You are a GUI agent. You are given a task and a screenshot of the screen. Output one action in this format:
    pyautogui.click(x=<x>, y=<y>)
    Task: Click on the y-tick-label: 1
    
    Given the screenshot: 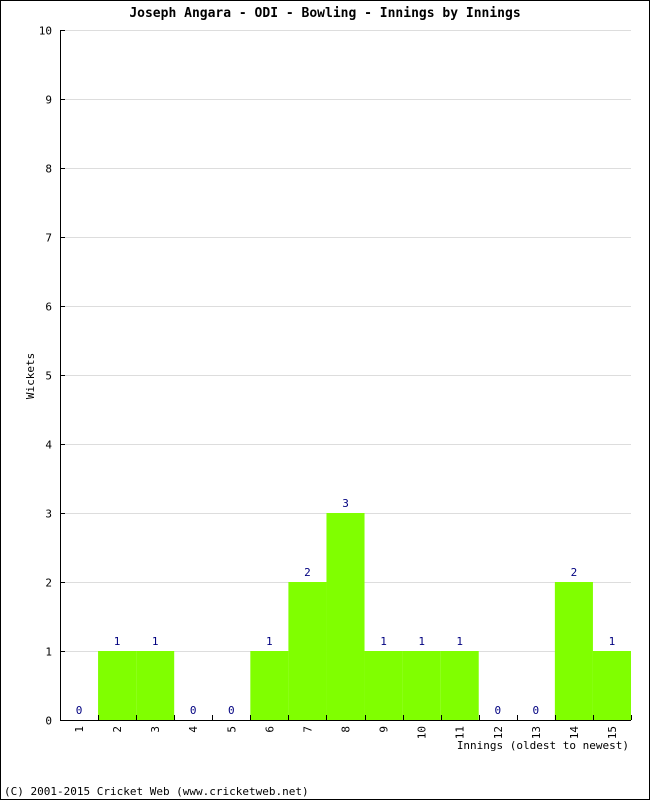 What is the action you would take?
    pyautogui.click(x=48, y=652)
    